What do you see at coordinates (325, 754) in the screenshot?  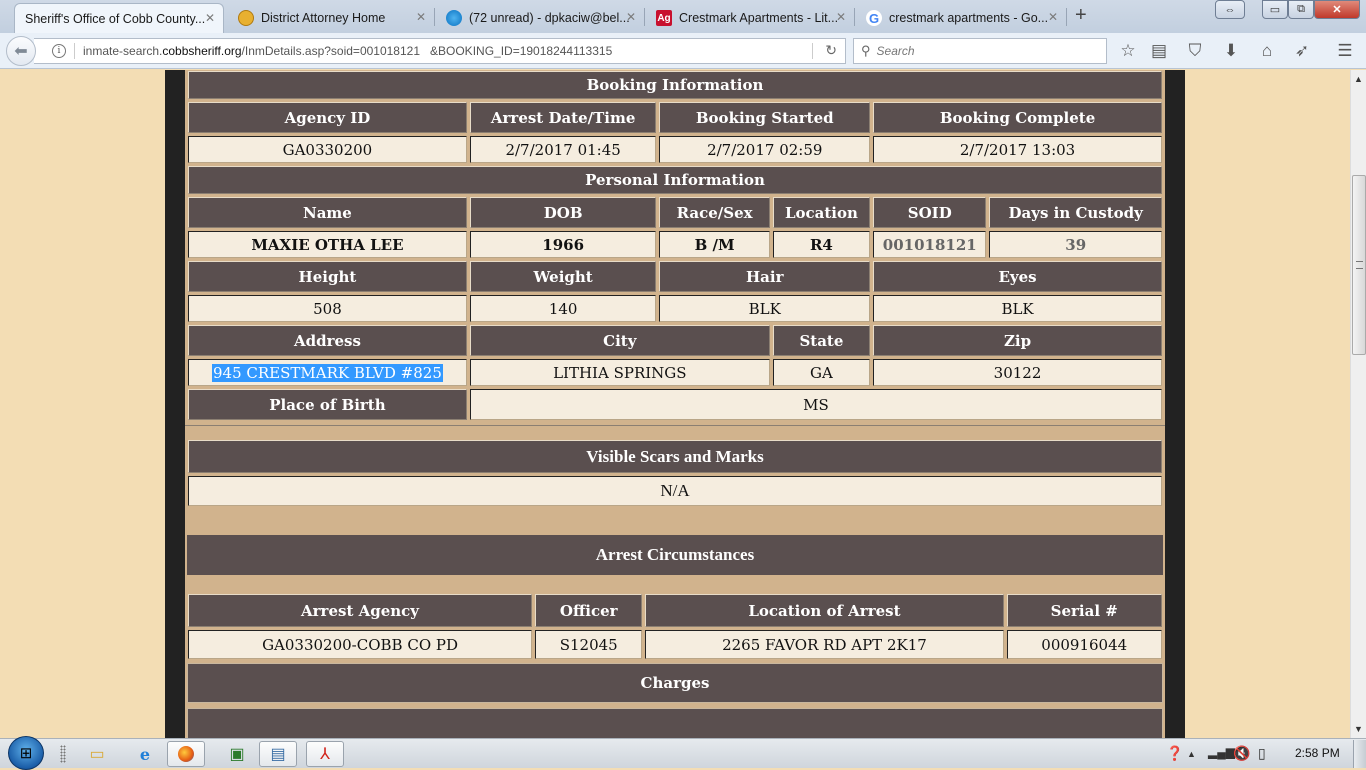 I see `acrobat-icon: ⅄` at bounding box center [325, 754].